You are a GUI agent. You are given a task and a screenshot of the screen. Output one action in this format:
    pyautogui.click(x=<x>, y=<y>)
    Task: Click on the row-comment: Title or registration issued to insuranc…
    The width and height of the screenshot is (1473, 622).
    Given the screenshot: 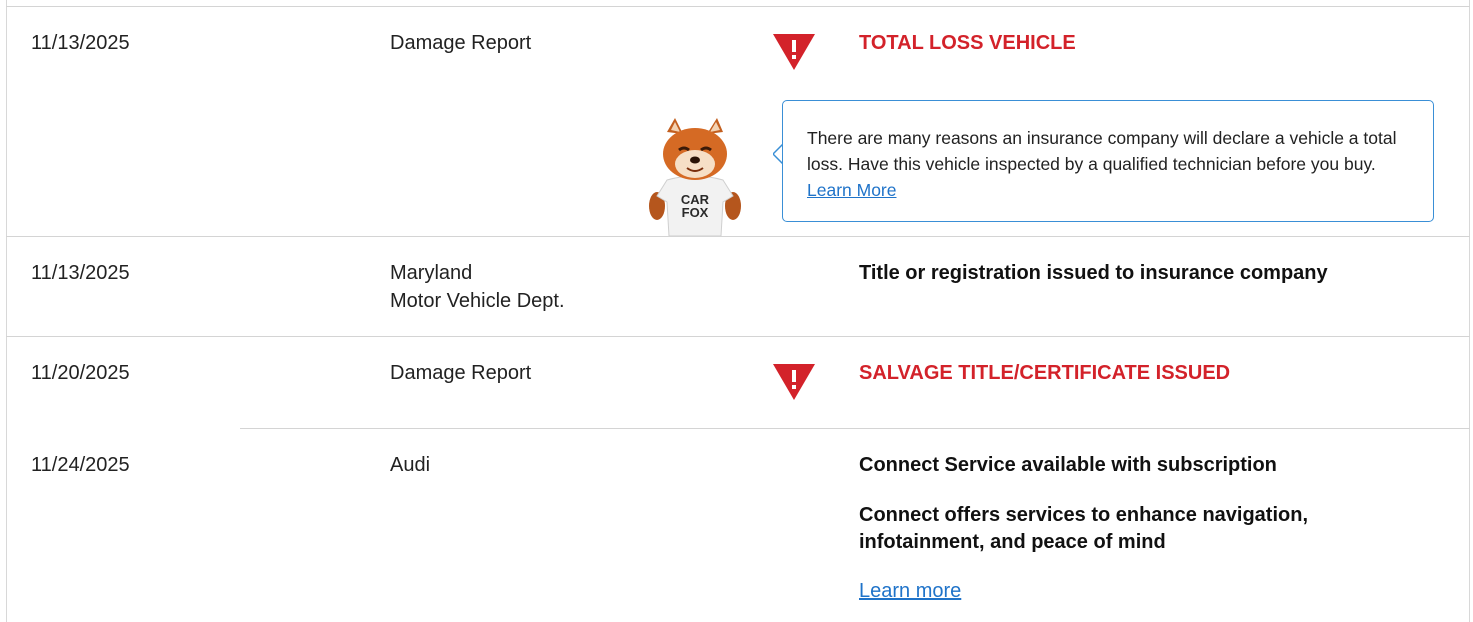 What is the action you would take?
    pyautogui.click(x=1093, y=273)
    